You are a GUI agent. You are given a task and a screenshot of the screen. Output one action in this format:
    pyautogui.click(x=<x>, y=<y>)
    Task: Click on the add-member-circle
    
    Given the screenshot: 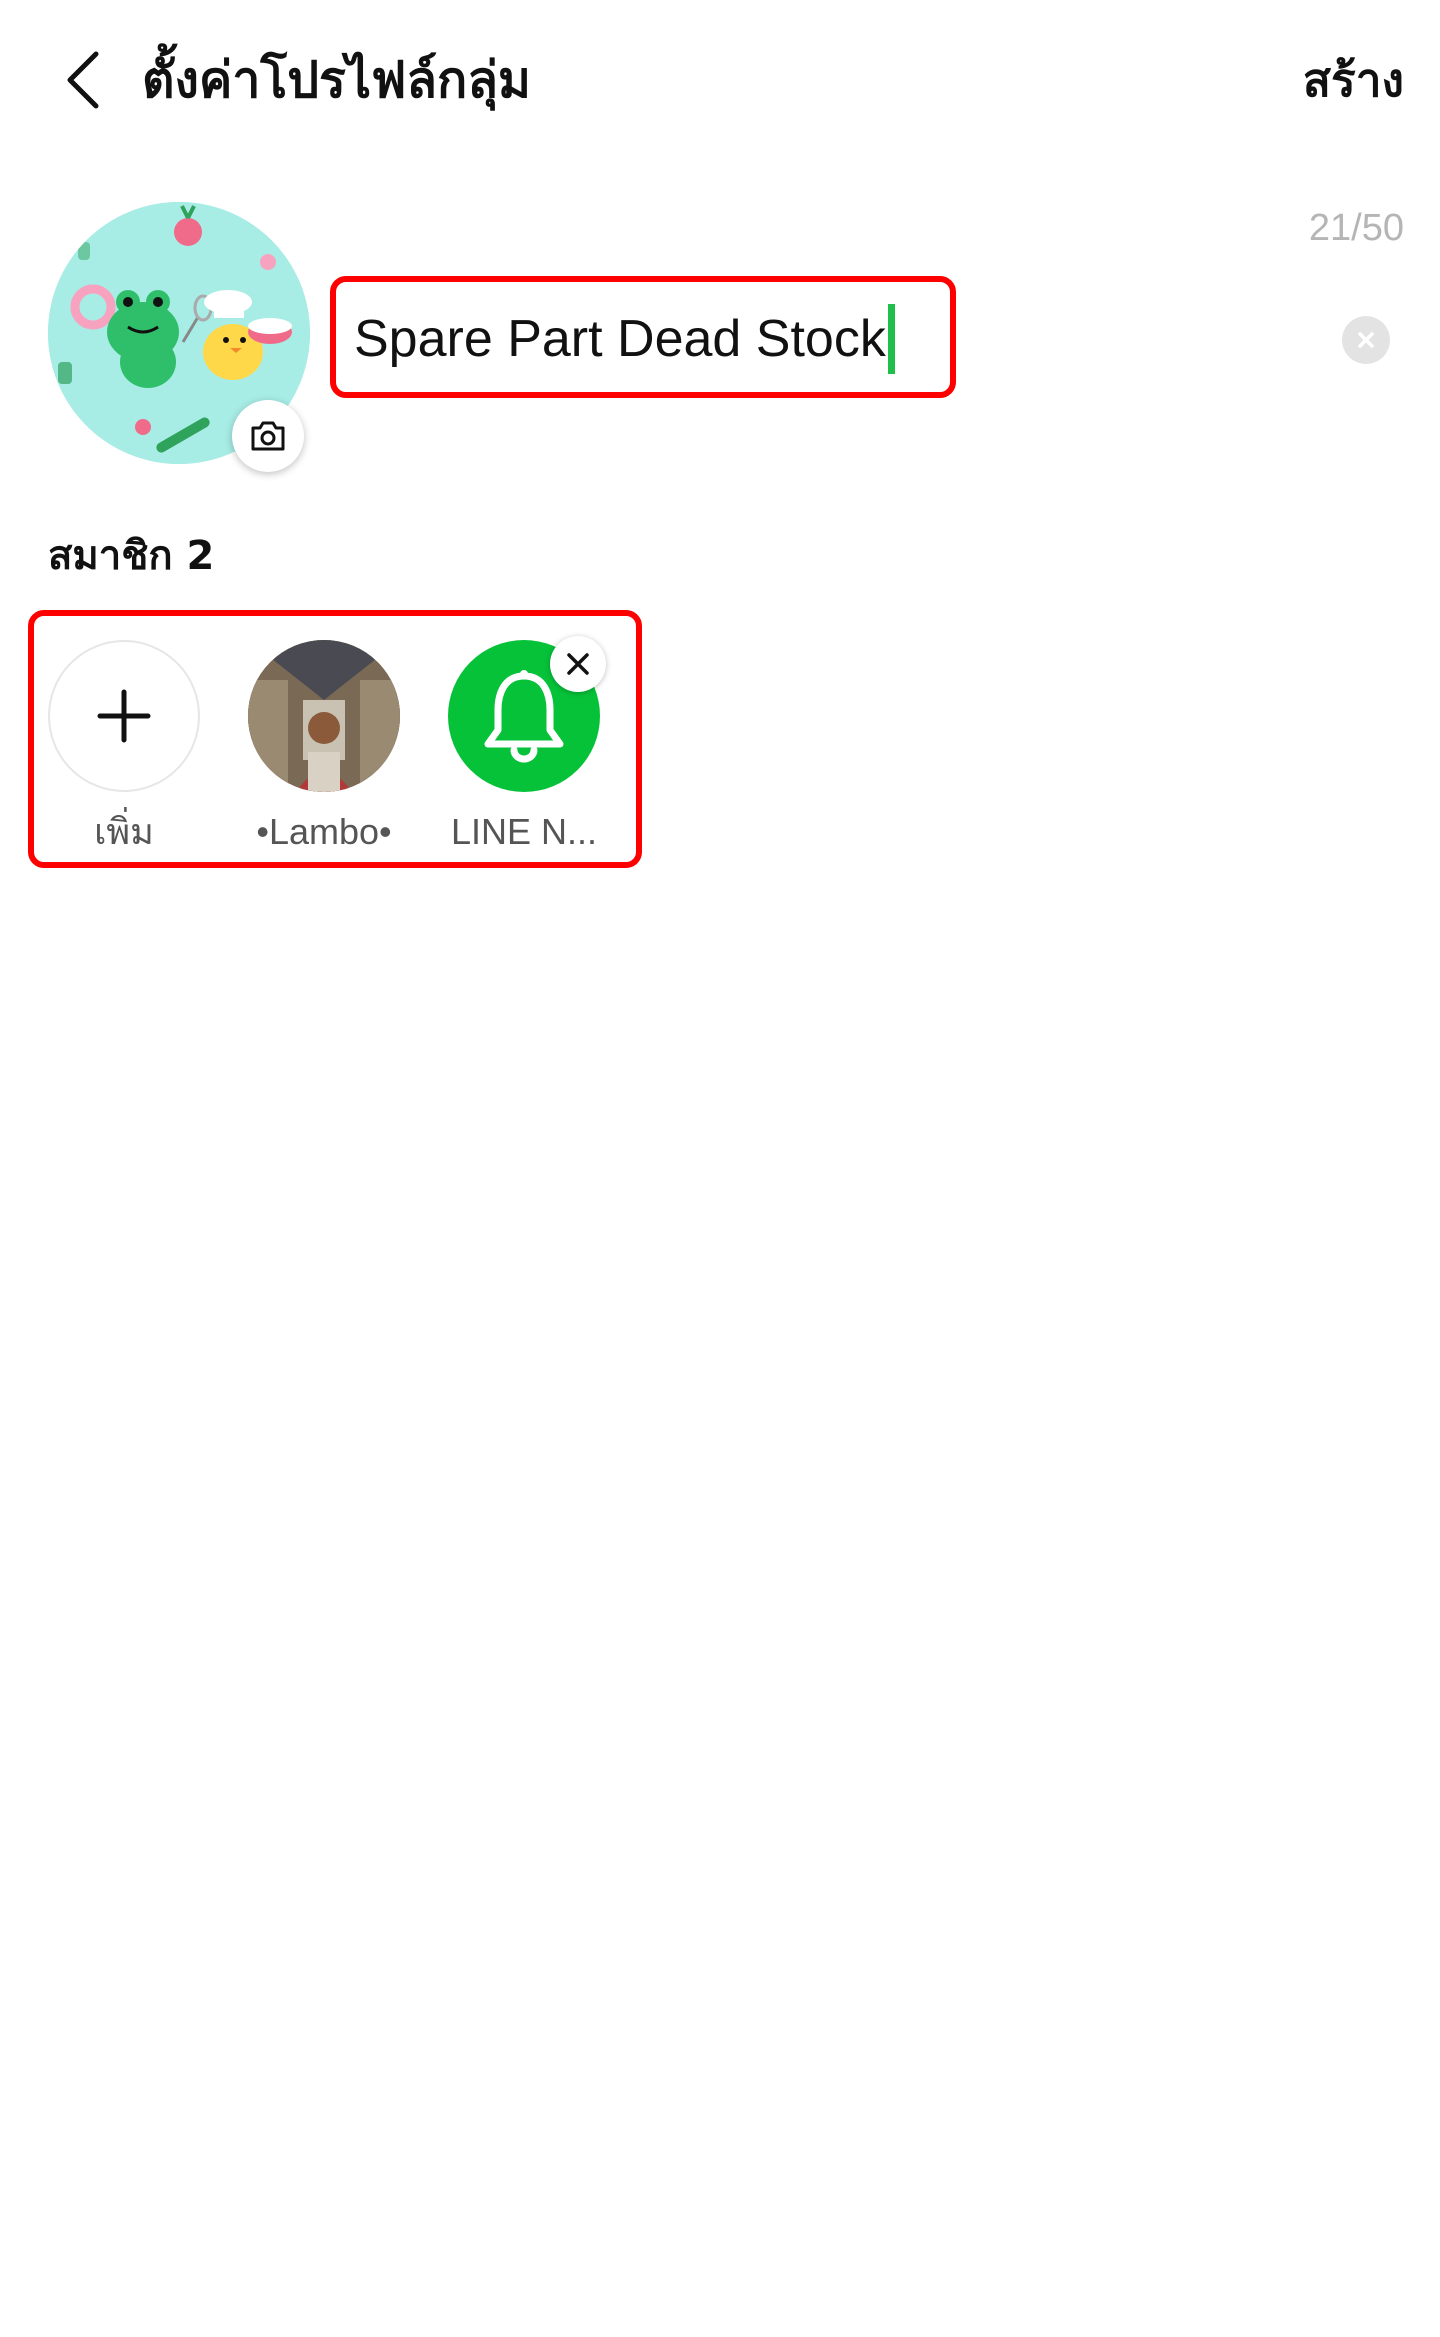 What is the action you would take?
    pyautogui.click(x=124, y=716)
    